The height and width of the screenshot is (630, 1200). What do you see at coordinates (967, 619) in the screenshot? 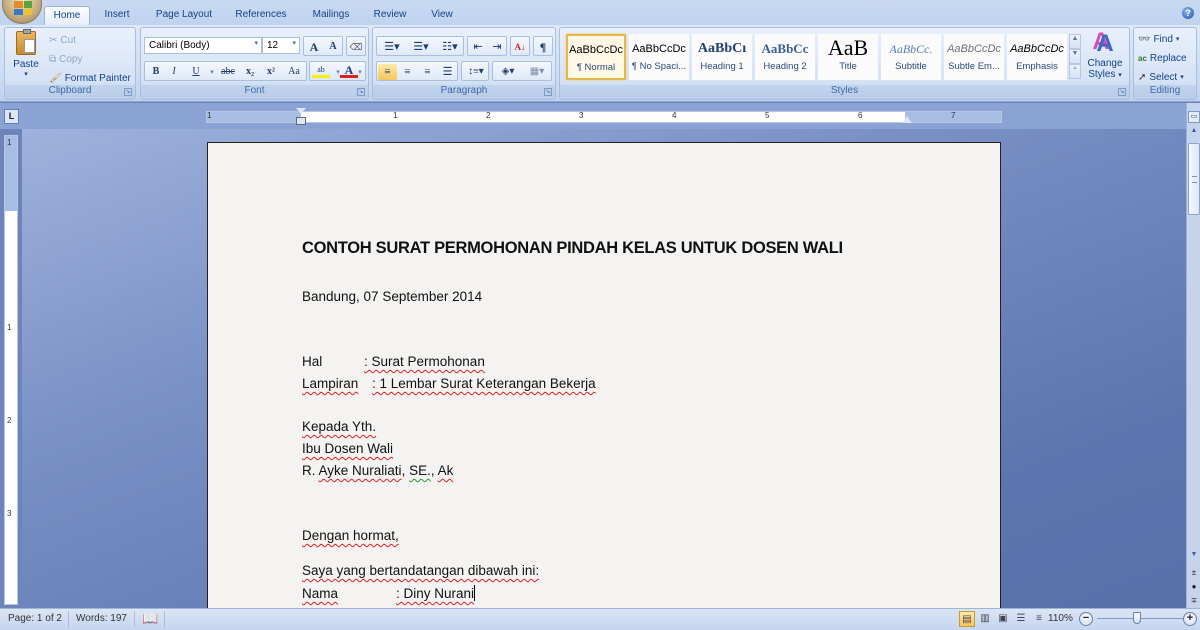
I see `print-layout-view-button: ▤` at bounding box center [967, 619].